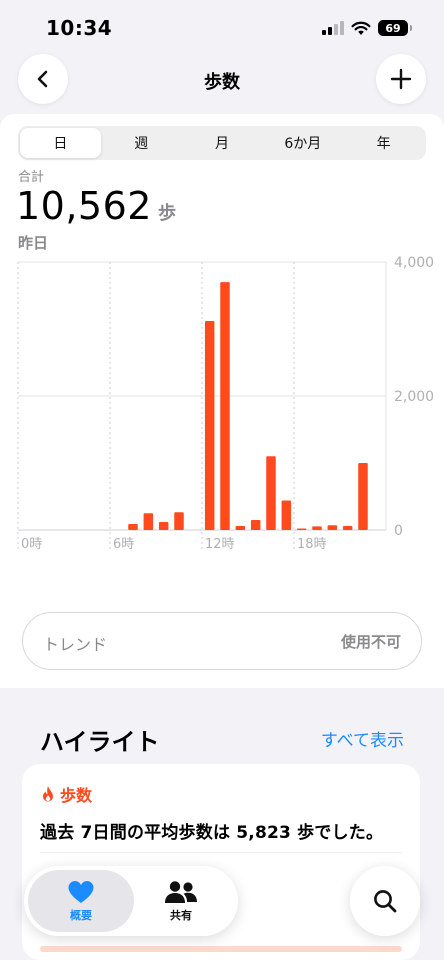  What do you see at coordinates (370, 642) in the screenshot?
I see `trend-status: 使用不可` at bounding box center [370, 642].